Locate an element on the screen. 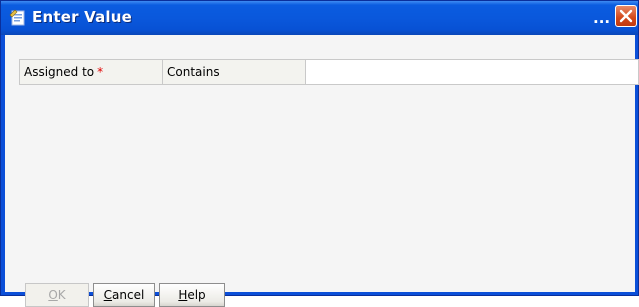 This screenshot has height=307, width=639. field-name-label: Assigned to is located at coordinates (59, 72).